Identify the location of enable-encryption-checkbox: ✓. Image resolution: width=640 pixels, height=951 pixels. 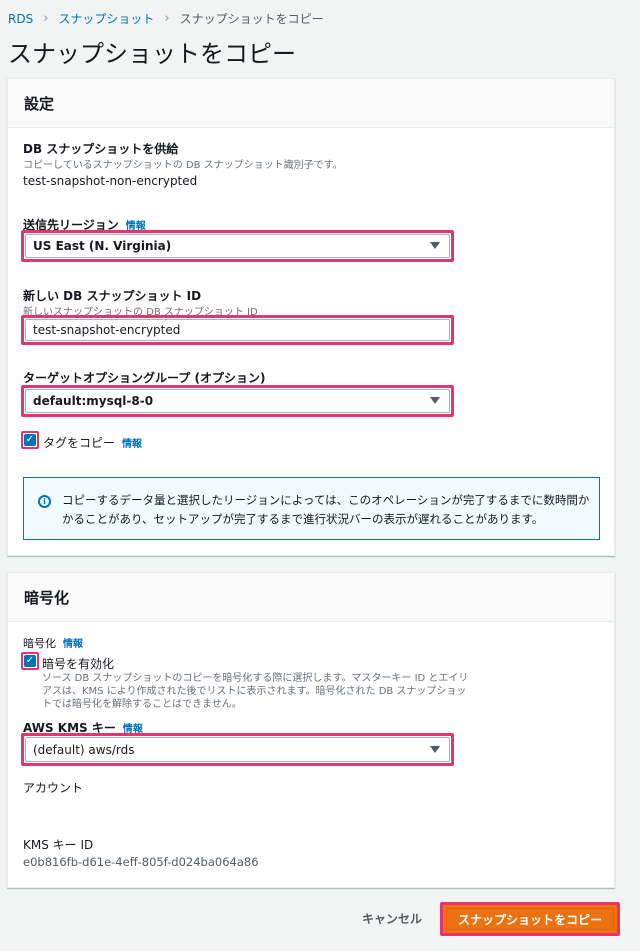
(30, 661).